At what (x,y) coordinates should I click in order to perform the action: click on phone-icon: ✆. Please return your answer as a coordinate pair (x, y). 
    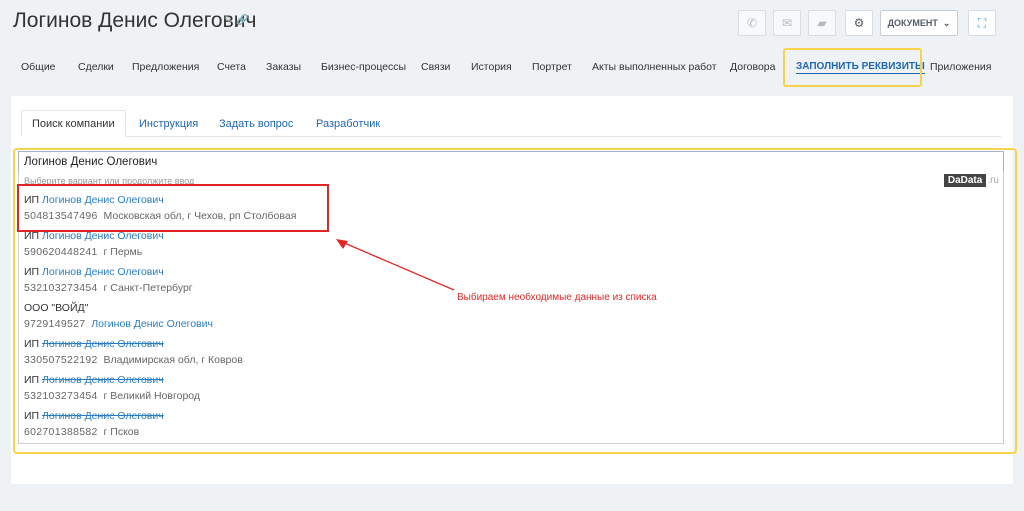
    Looking at the image, I should click on (752, 23).